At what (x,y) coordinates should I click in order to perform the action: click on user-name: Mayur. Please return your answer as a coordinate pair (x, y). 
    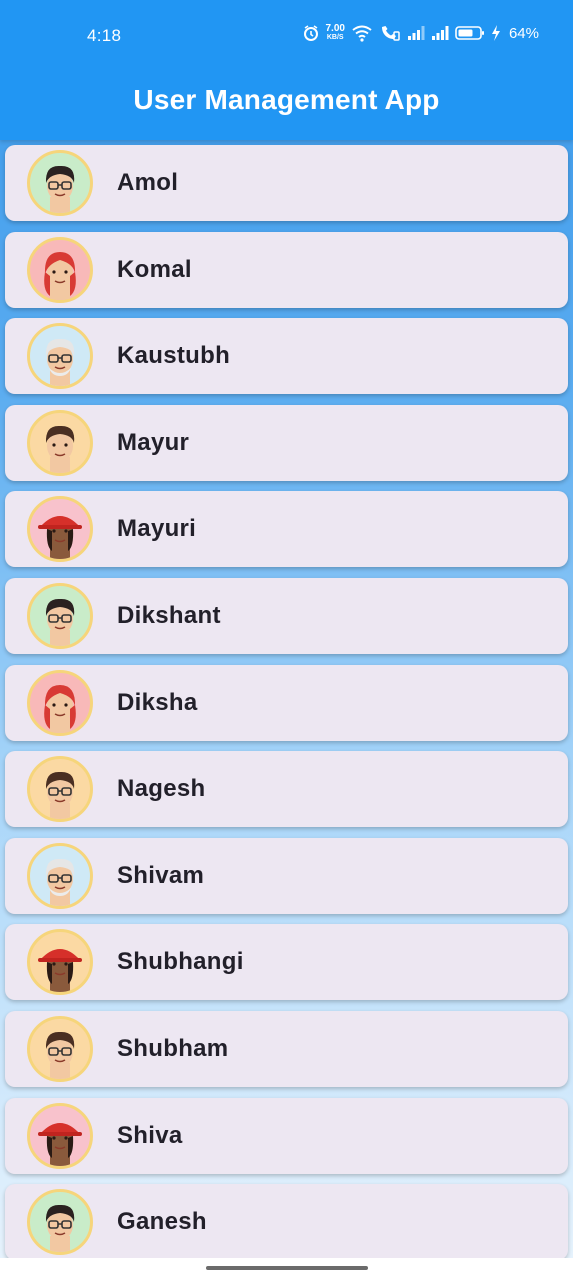
    Looking at the image, I should click on (153, 442).